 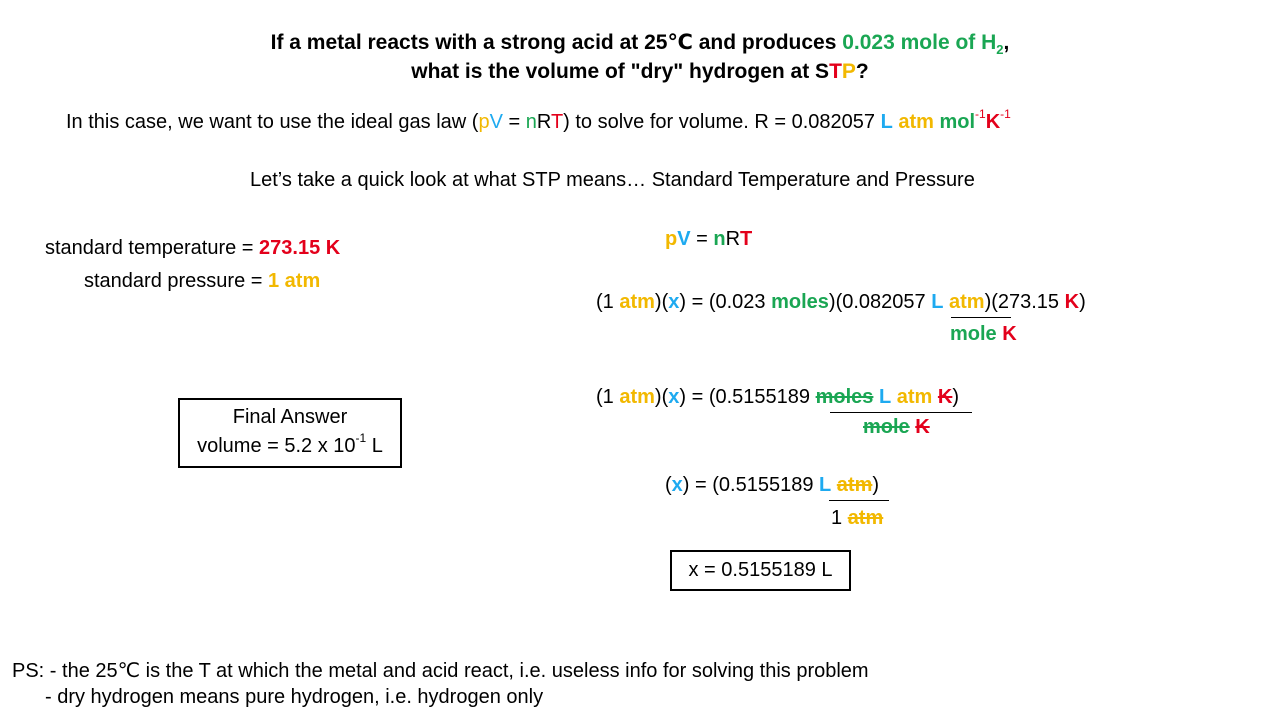 What do you see at coordinates (848, 71) in the screenshot?
I see `stp-p: P` at bounding box center [848, 71].